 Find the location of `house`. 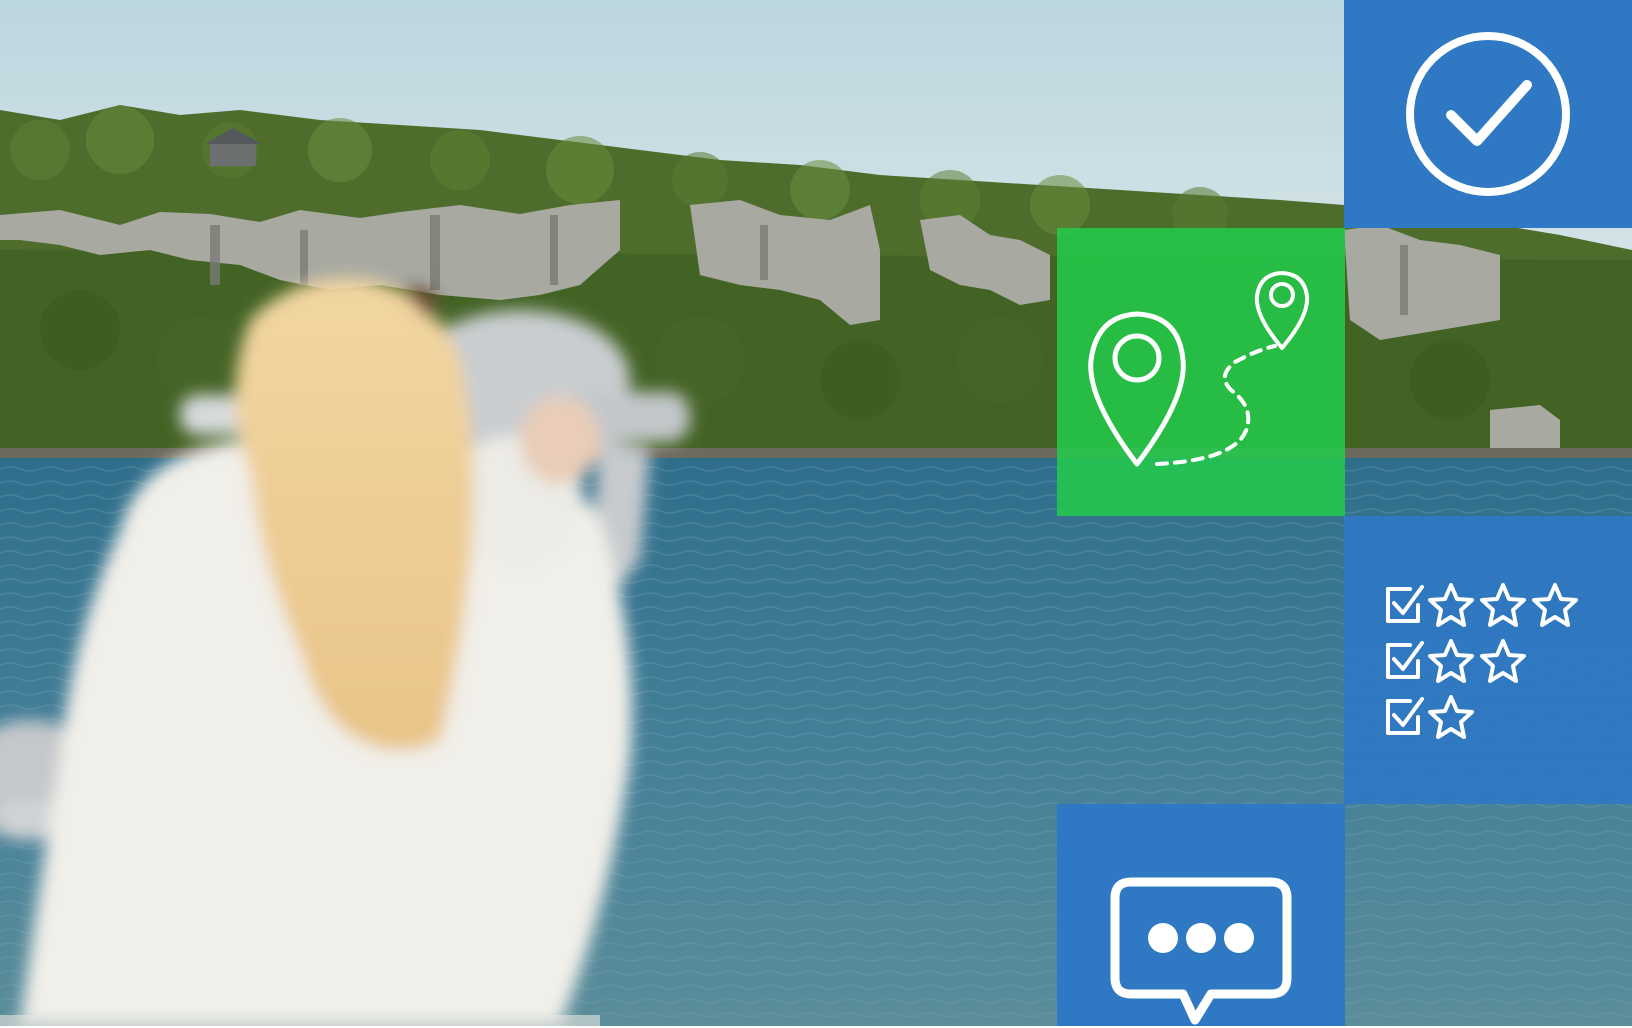

house is located at coordinates (233, 154).